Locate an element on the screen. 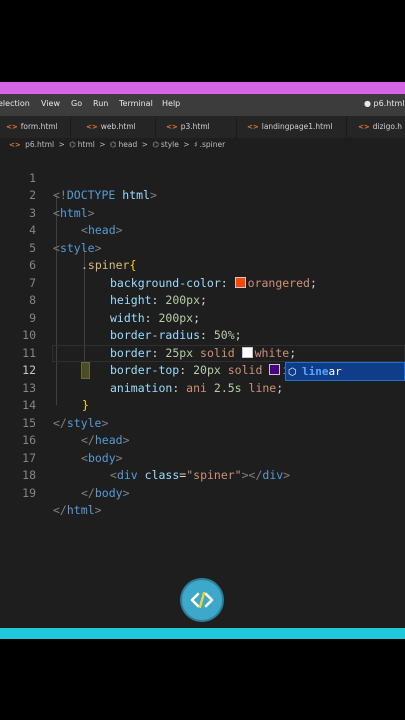 This screenshot has width=405, height=720. code-line: 9 border-radius: 50%; is located at coordinates (202, 317).